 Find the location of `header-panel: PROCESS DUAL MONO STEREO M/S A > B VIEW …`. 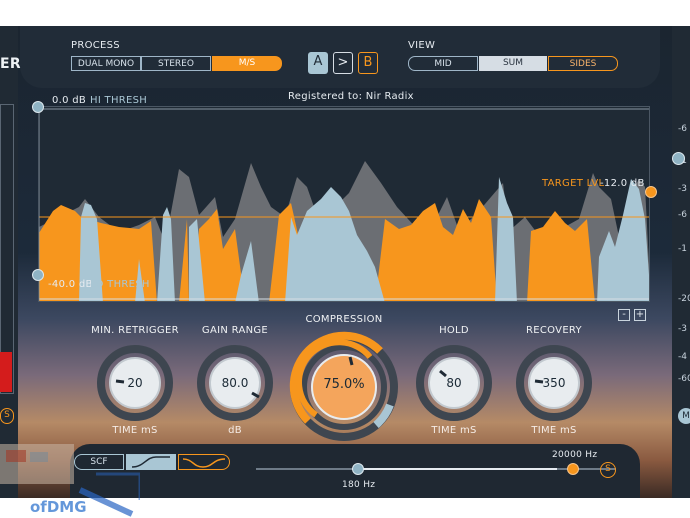

header-panel: PROCESS DUAL MONO STEREO M/S A > B VIEW … is located at coordinates (340, 57).